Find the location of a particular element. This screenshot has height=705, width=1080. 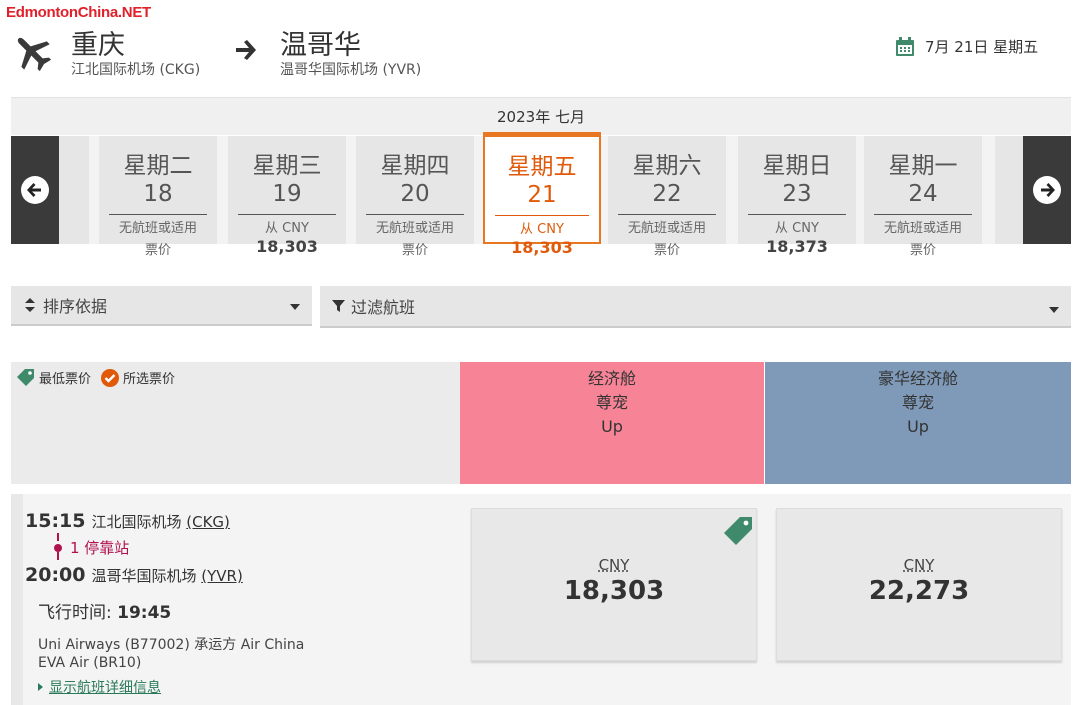

destination-city: 温哥华 温哥华国际机场 (YVR) is located at coordinates (350, 54).